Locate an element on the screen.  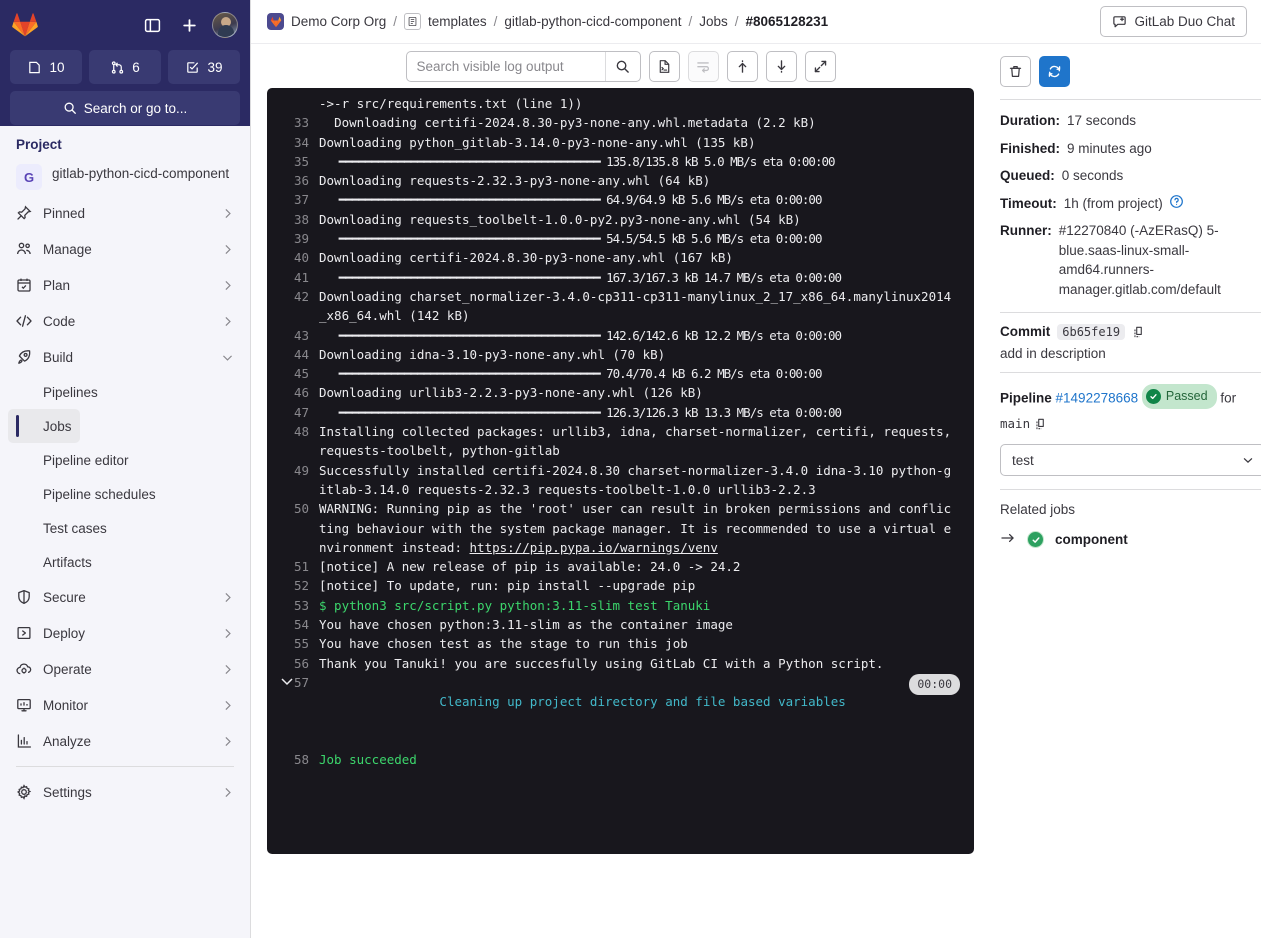
log-line-number: 44 is located at coordinates (293, 354).